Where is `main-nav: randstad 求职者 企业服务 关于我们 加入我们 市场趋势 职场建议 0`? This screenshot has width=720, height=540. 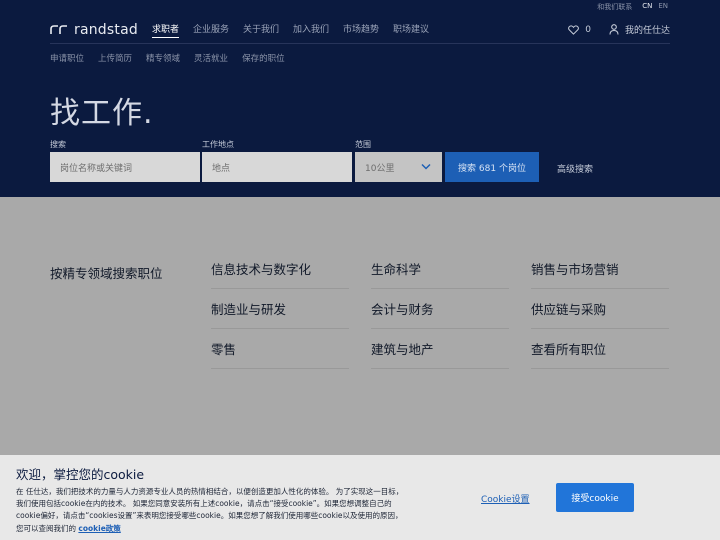 main-nav: randstad 求职者 企业服务 关于我们 加入我们 市场趋势 职场建议 0 is located at coordinates (360, 30).